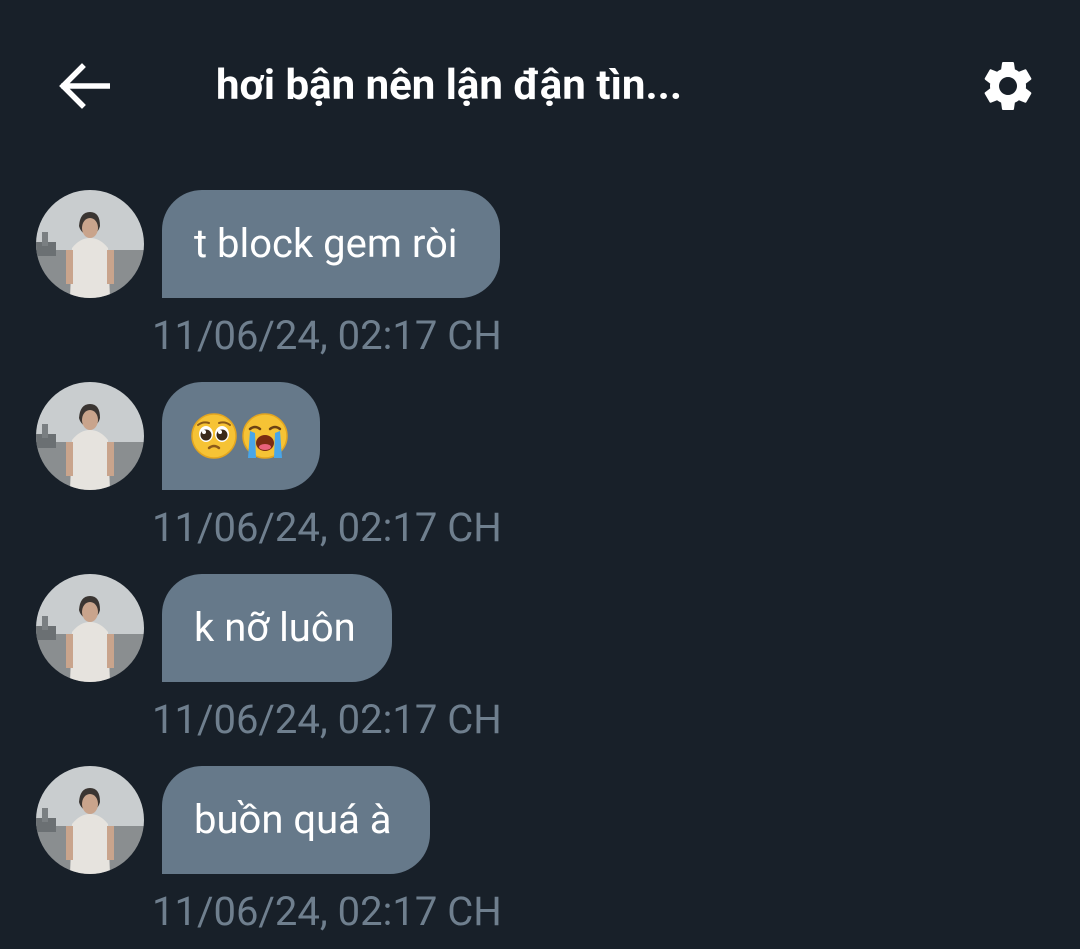  Describe the element at coordinates (265, 436) in the screenshot. I see `loudly-crying-face-icon` at that location.